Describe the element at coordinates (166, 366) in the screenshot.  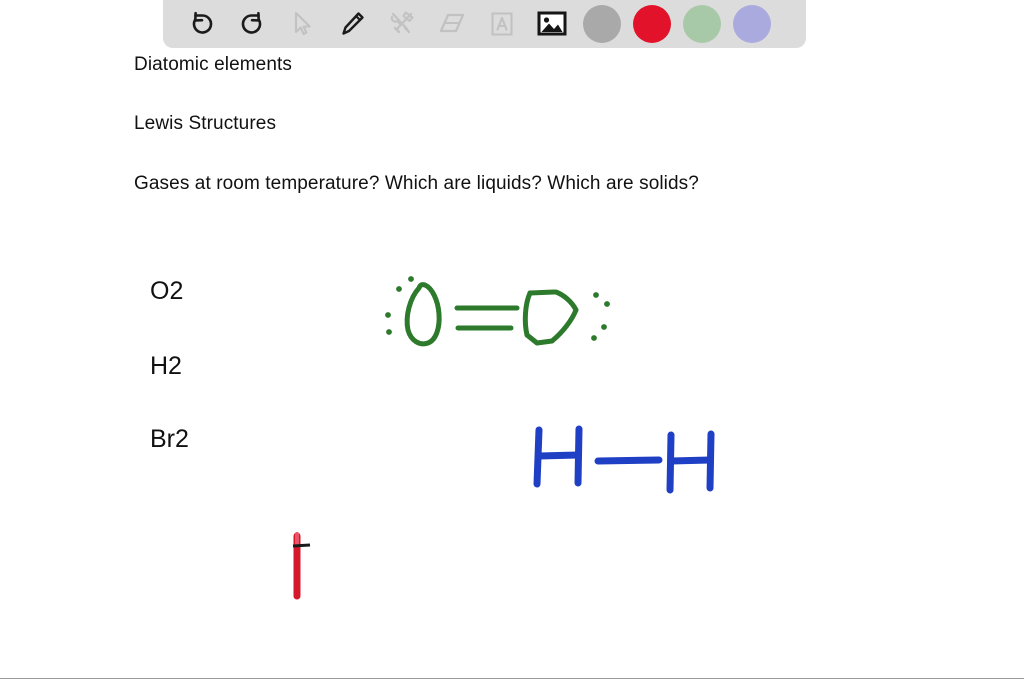
I see `formula-label-hydrogen: H2` at that location.